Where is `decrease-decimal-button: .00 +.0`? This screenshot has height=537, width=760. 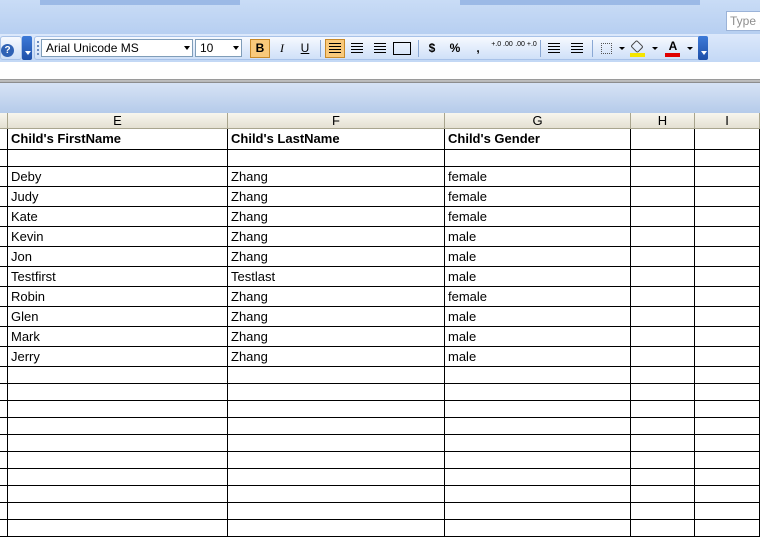 decrease-decimal-button: .00 +.0 is located at coordinates (526, 48).